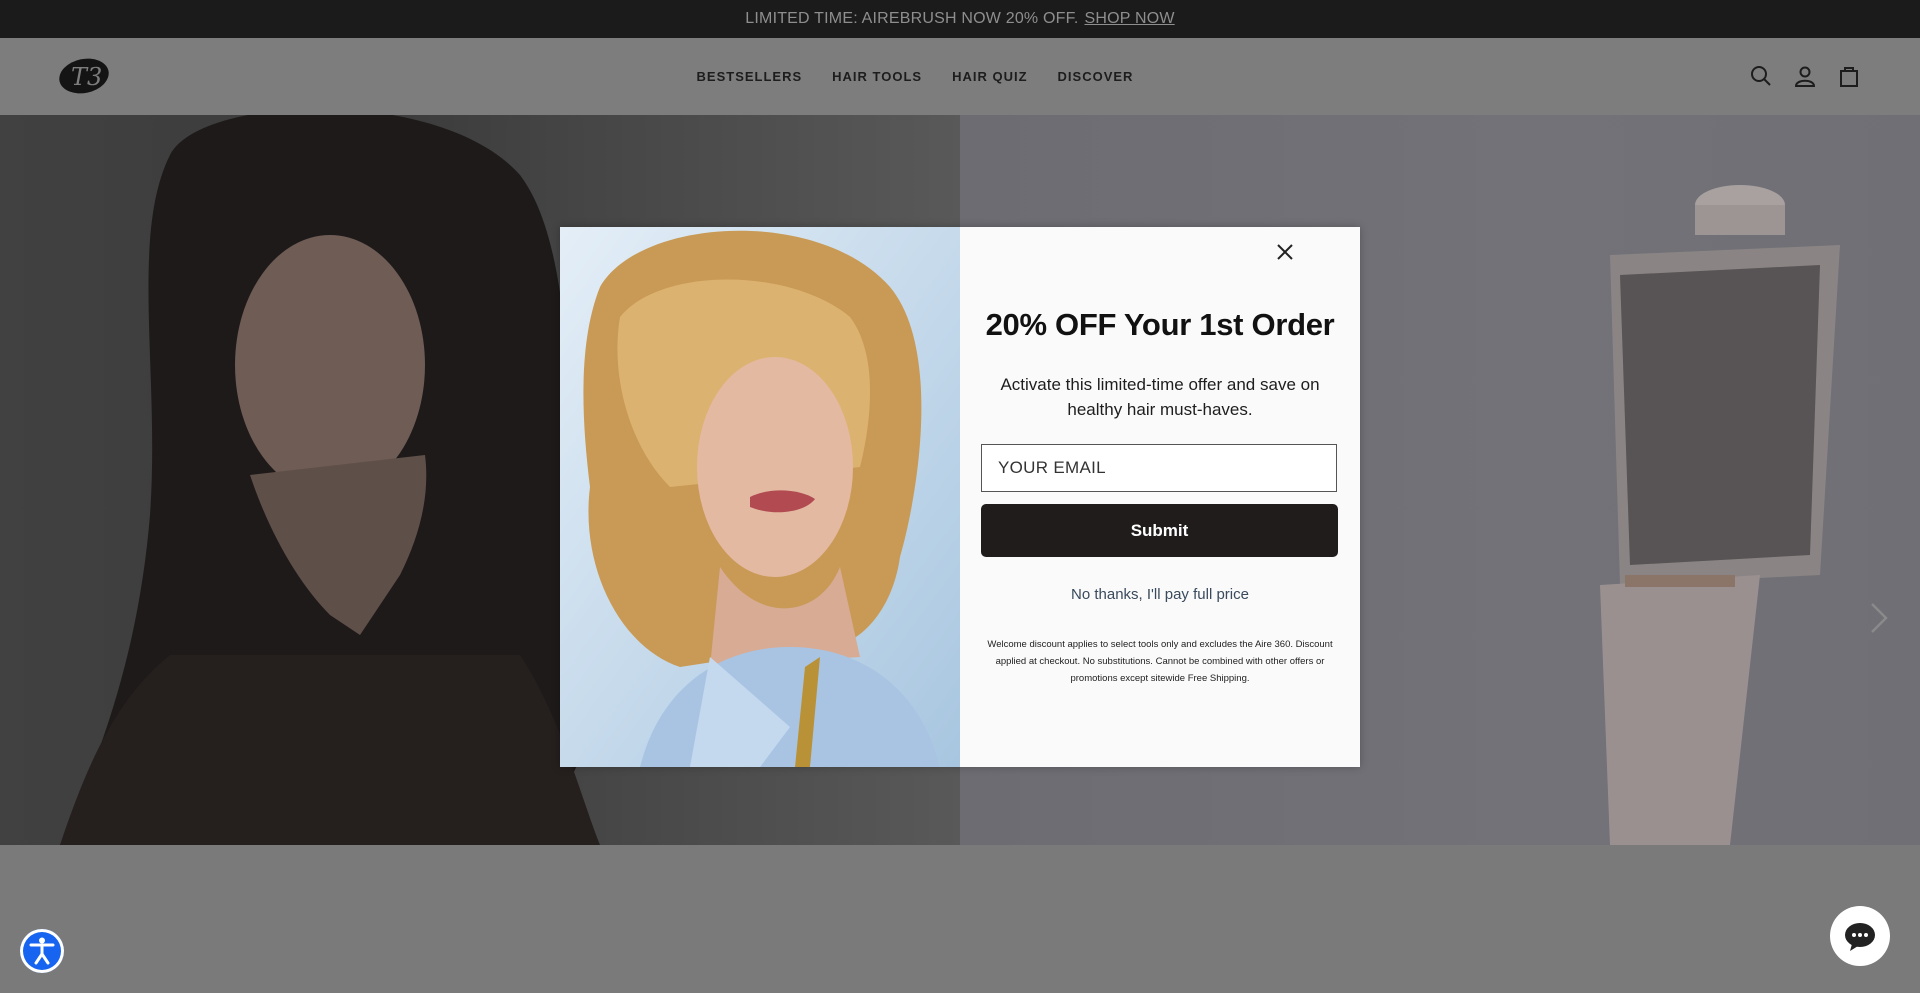 Image resolution: width=1920 pixels, height=993 pixels. What do you see at coordinates (1879, 618) in the screenshot?
I see `carousel-next-arrow` at bounding box center [1879, 618].